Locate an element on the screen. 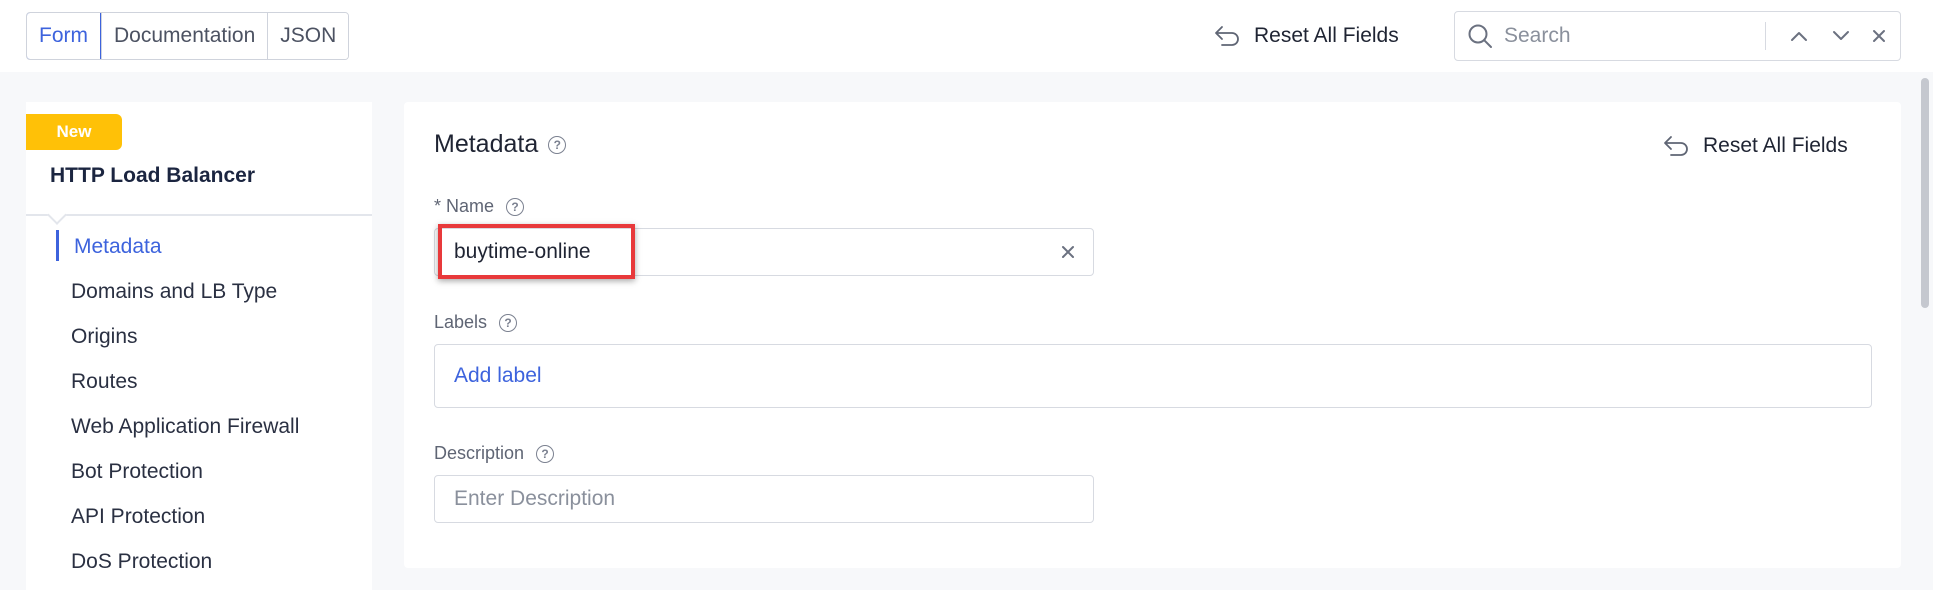 The width and height of the screenshot is (1933, 590). description-field is located at coordinates (764, 499).